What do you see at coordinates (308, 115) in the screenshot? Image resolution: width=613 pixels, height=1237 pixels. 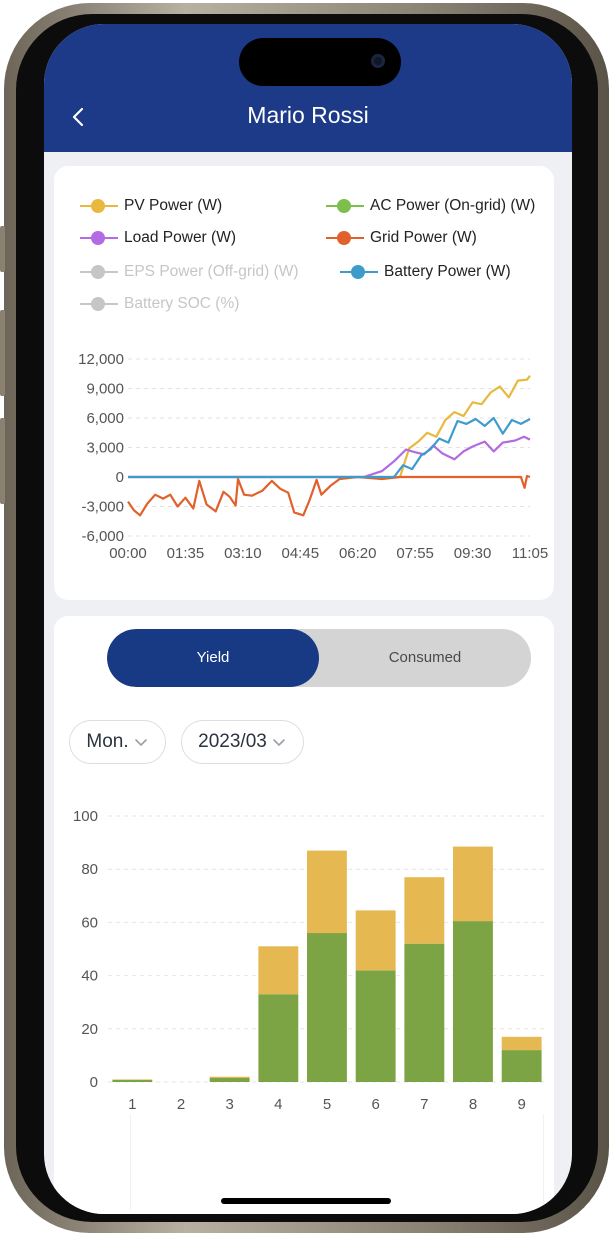 I see `page-title: Mario Rossi` at bounding box center [308, 115].